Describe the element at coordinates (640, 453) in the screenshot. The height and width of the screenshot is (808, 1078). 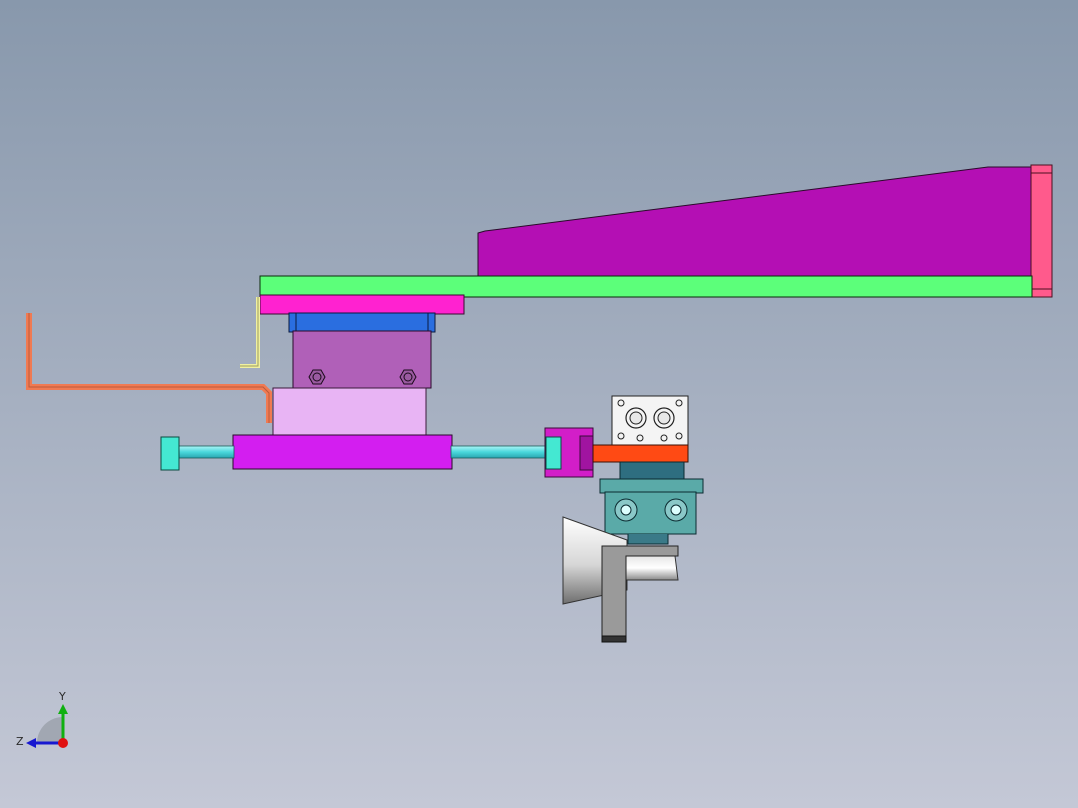
I see `orange-plate` at that location.